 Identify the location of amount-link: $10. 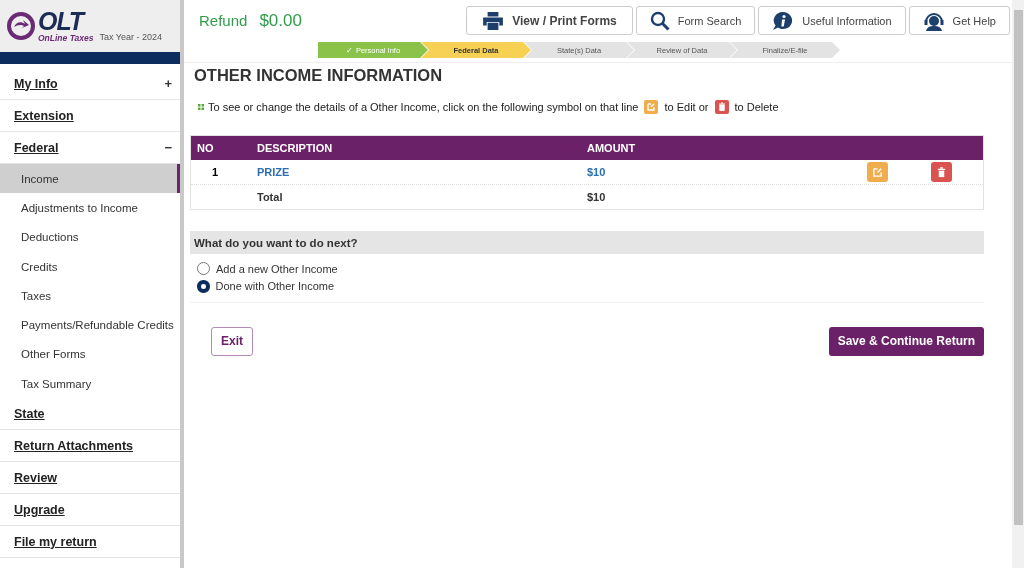
(727, 172).